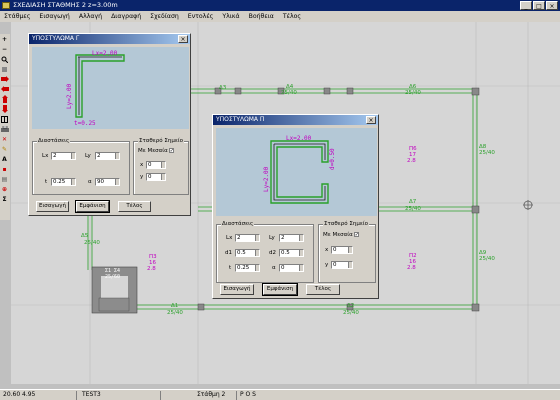 The image size is (560, 400). What do you see at coordinates (88, 156) in the screenshot?
I see `ly-label: Ly` at bounding box center [88, 156].